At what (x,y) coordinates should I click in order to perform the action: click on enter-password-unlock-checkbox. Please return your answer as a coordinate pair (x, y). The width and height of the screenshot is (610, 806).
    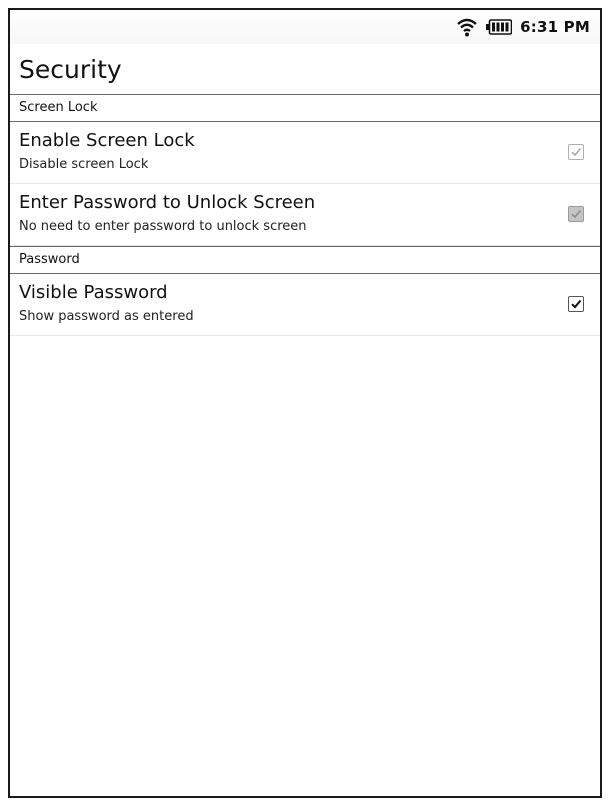
    Looking at the image, I should click on (576, 214).